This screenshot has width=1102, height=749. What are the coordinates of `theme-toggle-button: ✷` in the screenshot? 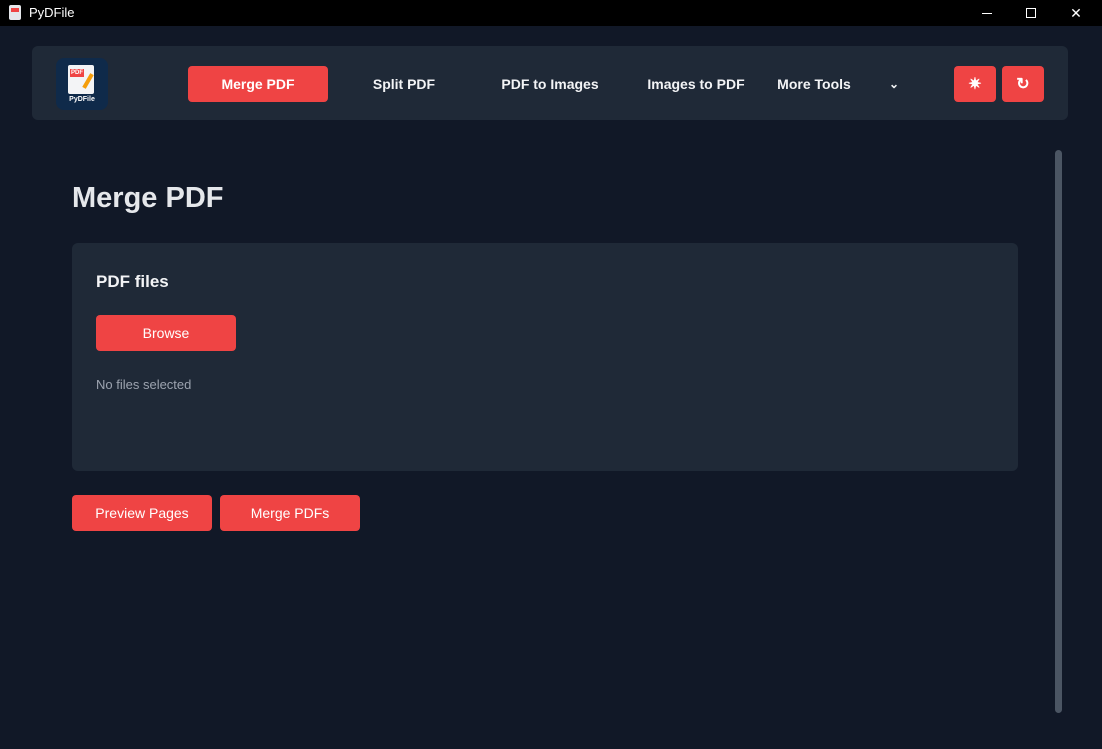 It's located at (975, 84).